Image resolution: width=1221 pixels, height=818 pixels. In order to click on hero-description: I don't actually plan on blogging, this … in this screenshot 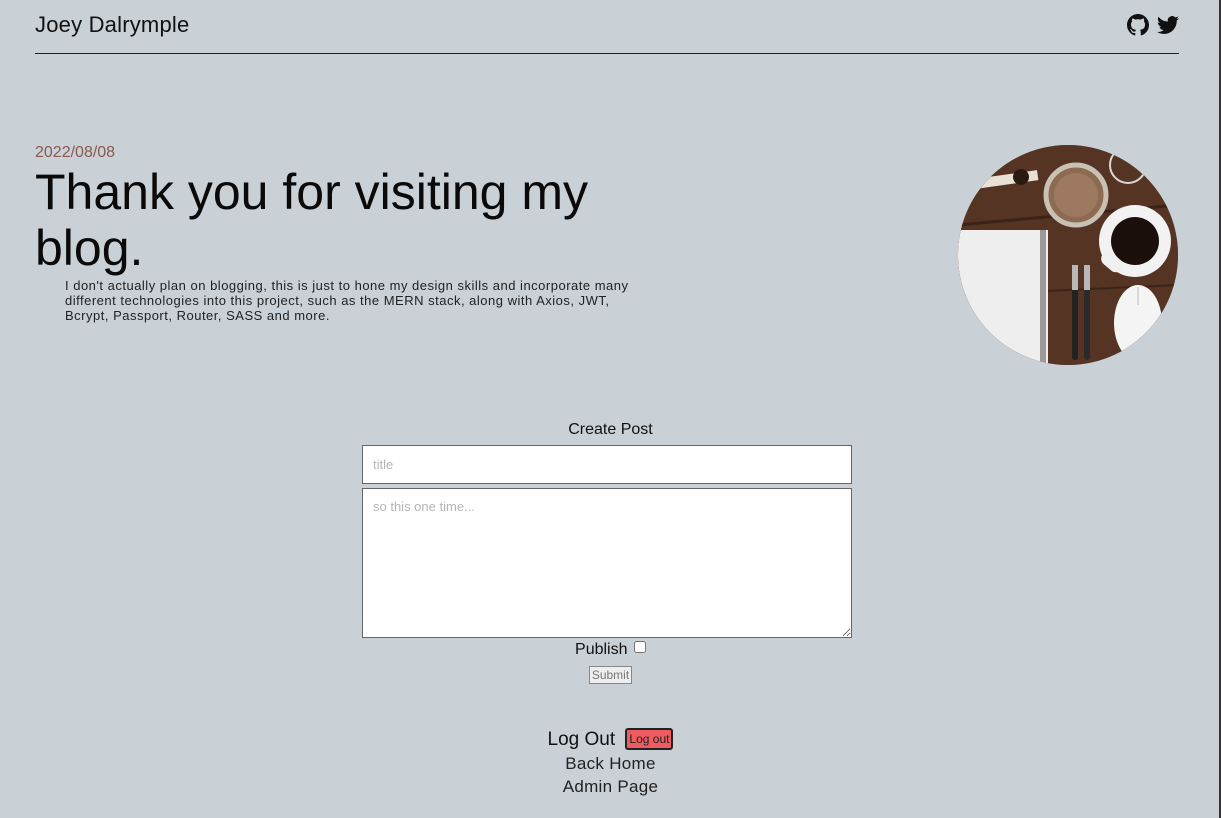, I will do `click(347, 300)`.